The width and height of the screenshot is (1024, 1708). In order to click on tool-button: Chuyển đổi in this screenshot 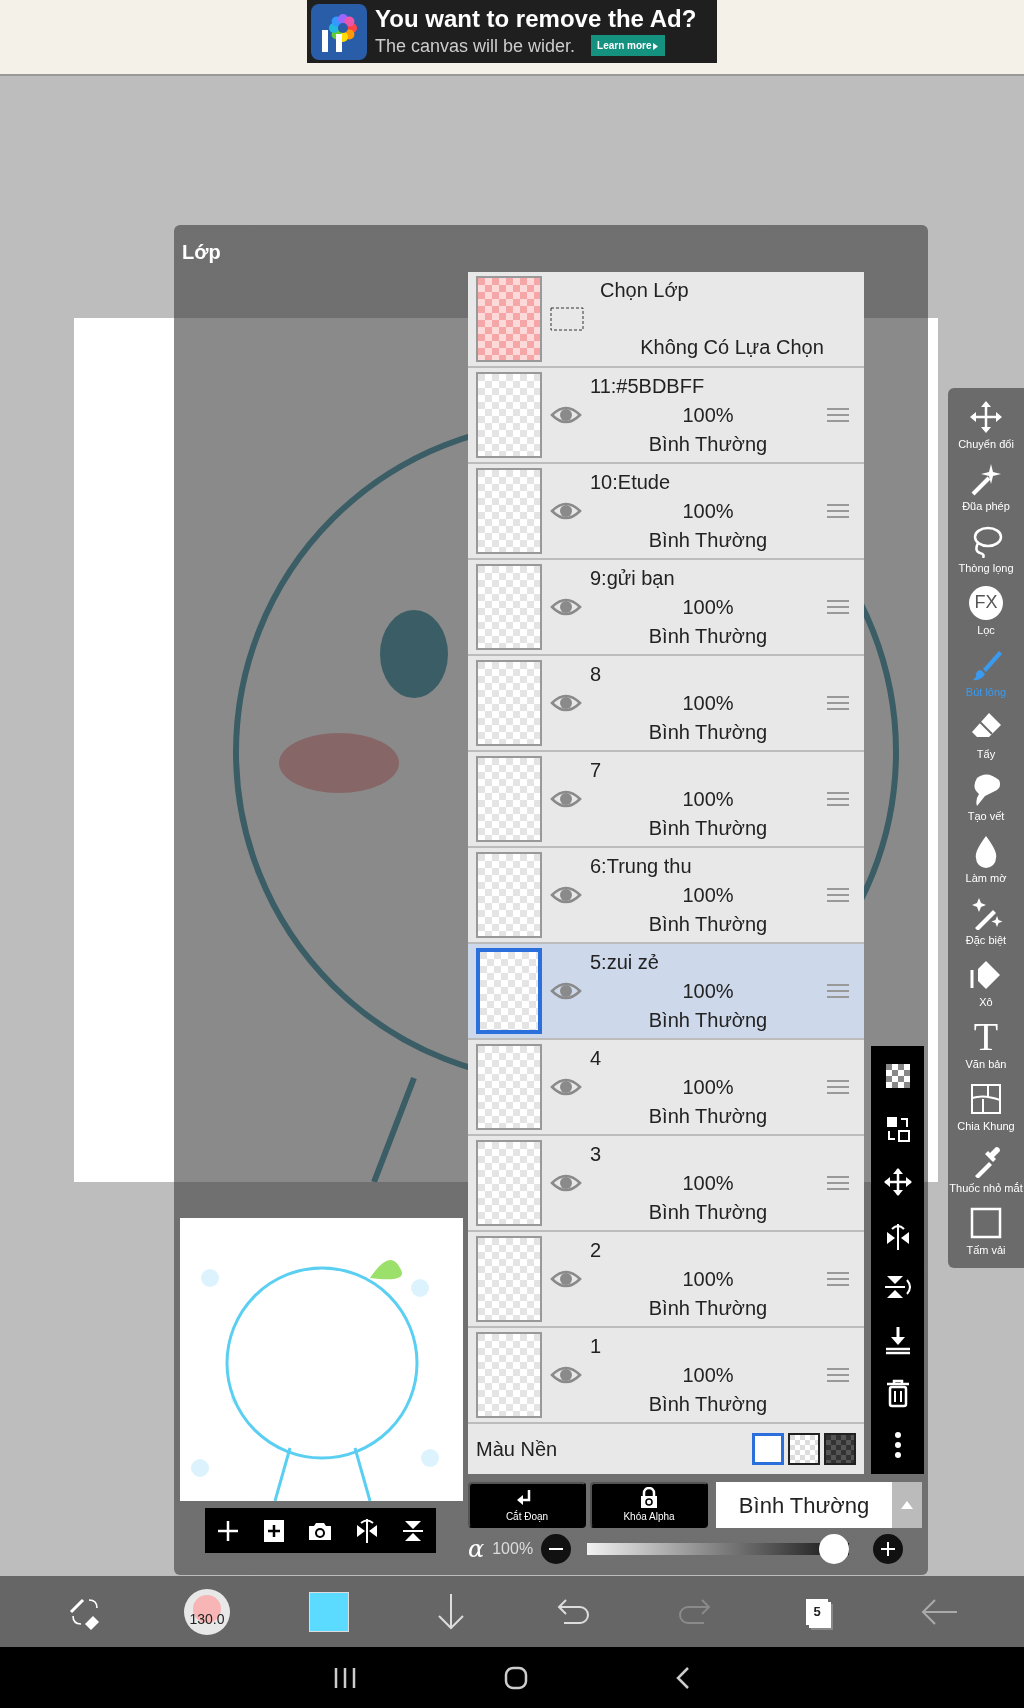, I will do `click(986, 425)`.